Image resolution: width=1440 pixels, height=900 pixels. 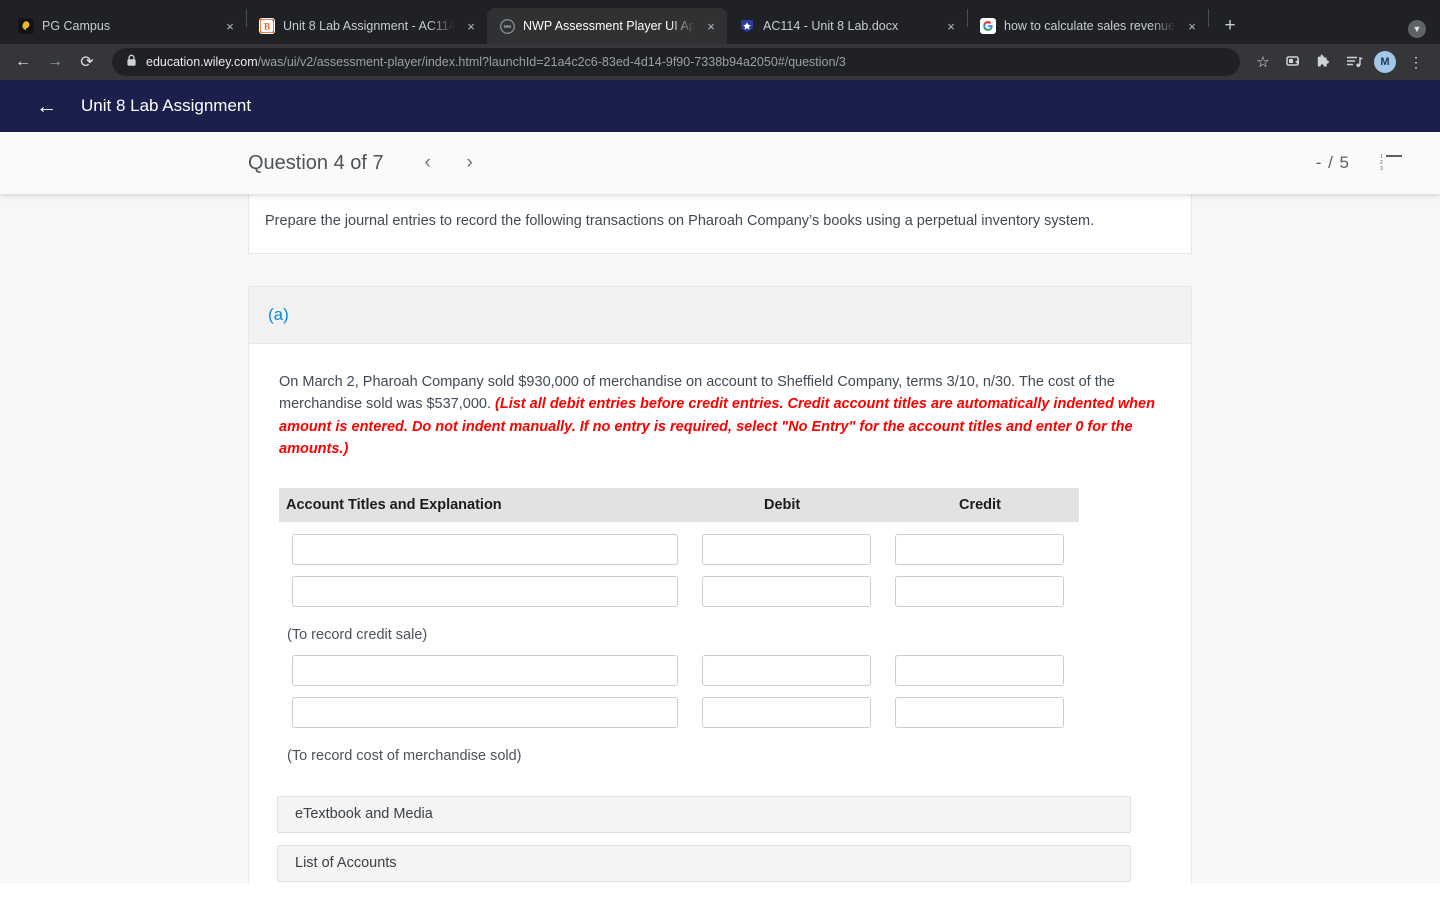 I want to click on browser-toolbar-icons: ☆ M ⋮, so click(x=1339, y=62).